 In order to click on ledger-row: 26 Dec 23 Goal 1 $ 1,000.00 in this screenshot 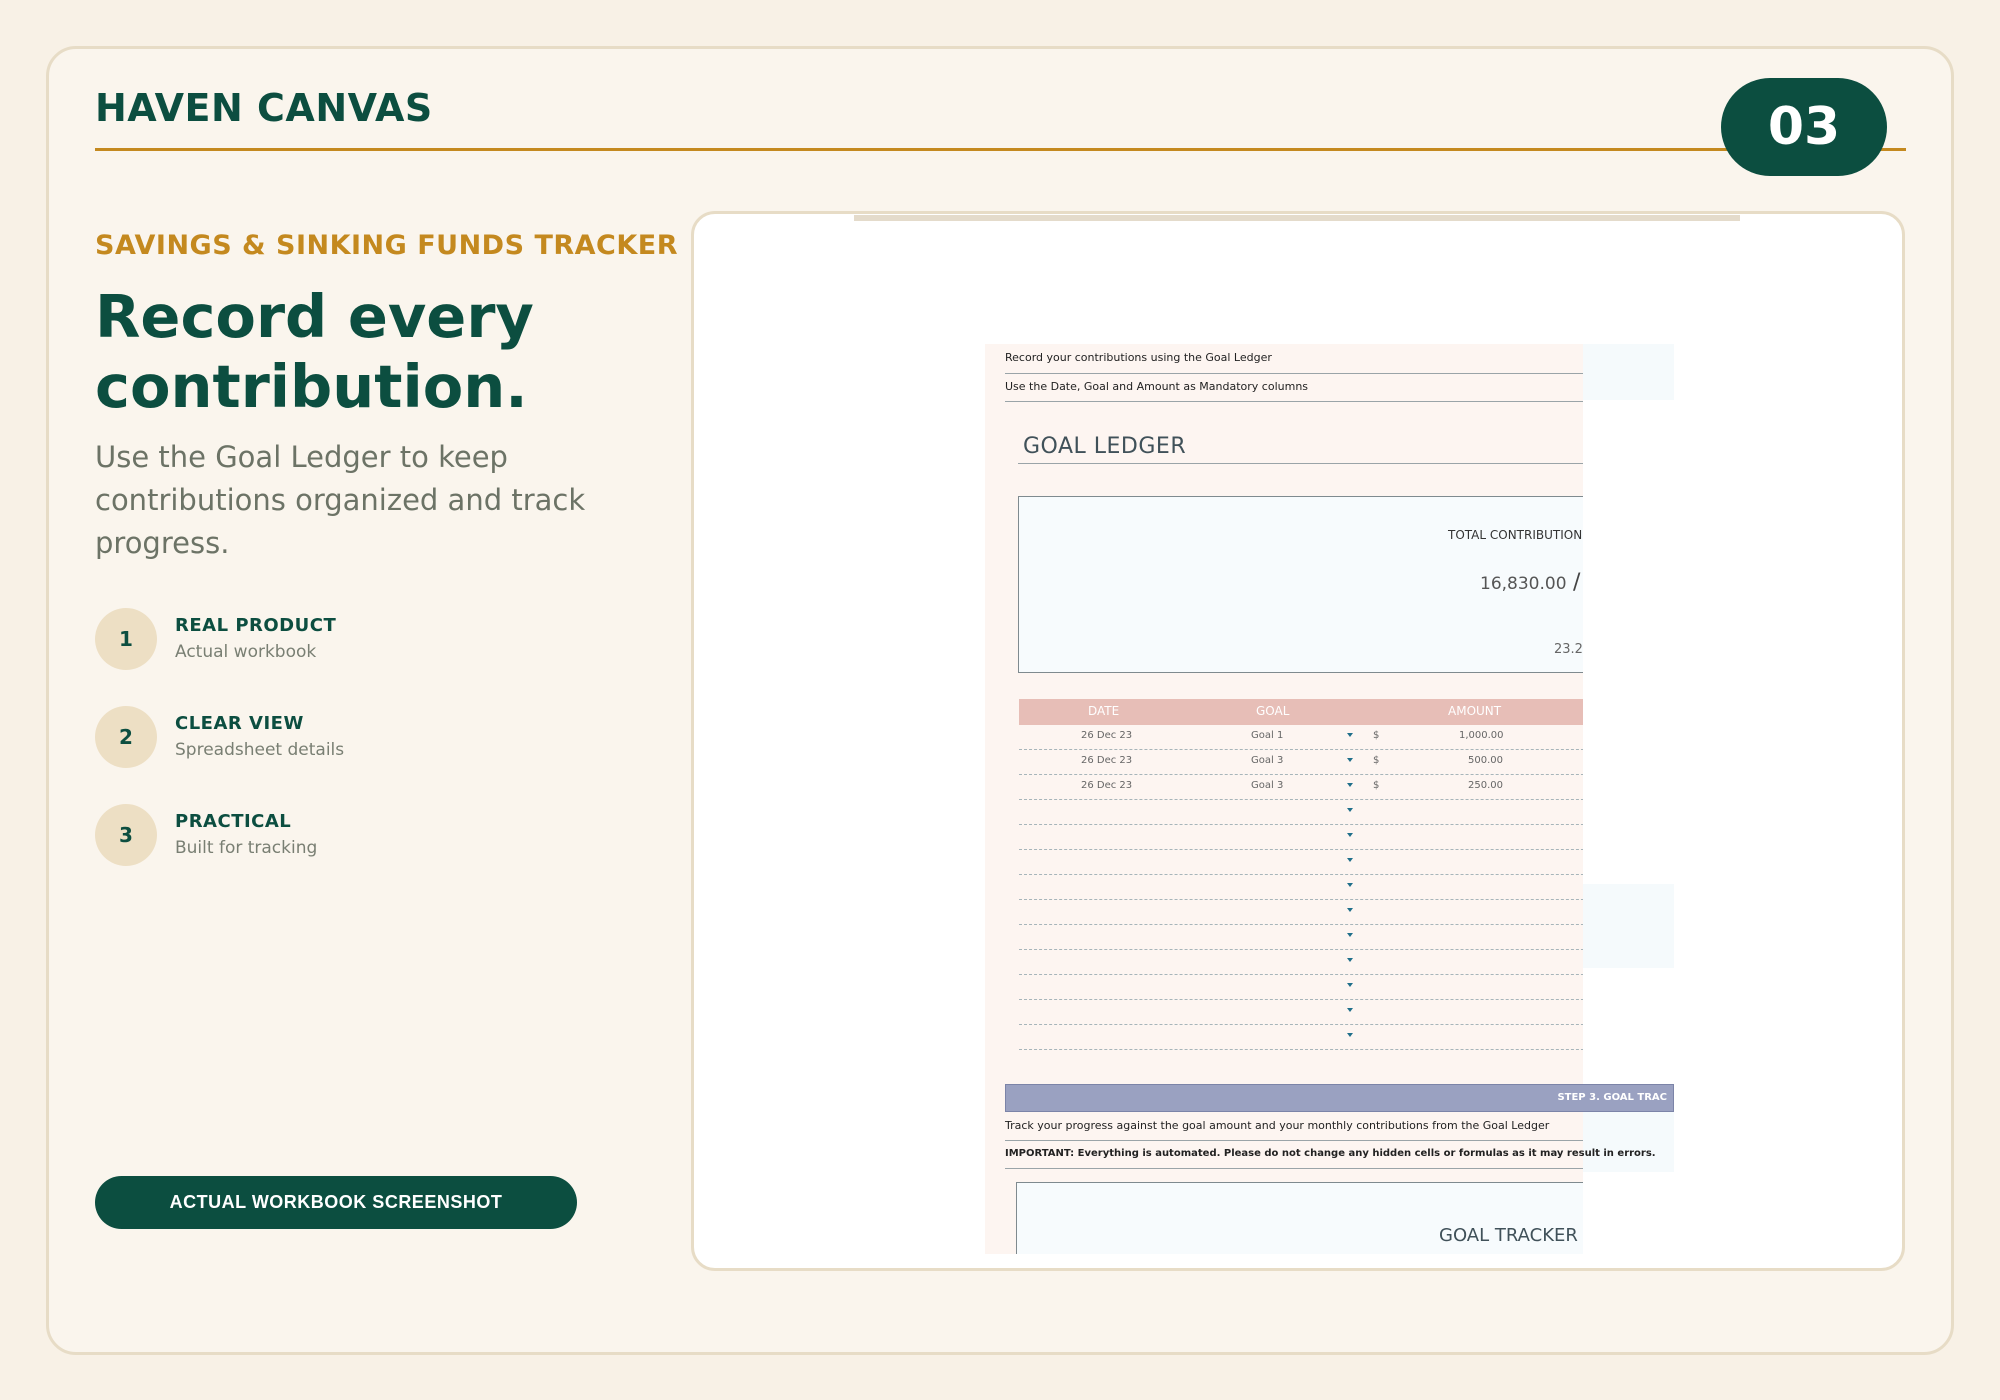, I will do `click(1309, 737)`.